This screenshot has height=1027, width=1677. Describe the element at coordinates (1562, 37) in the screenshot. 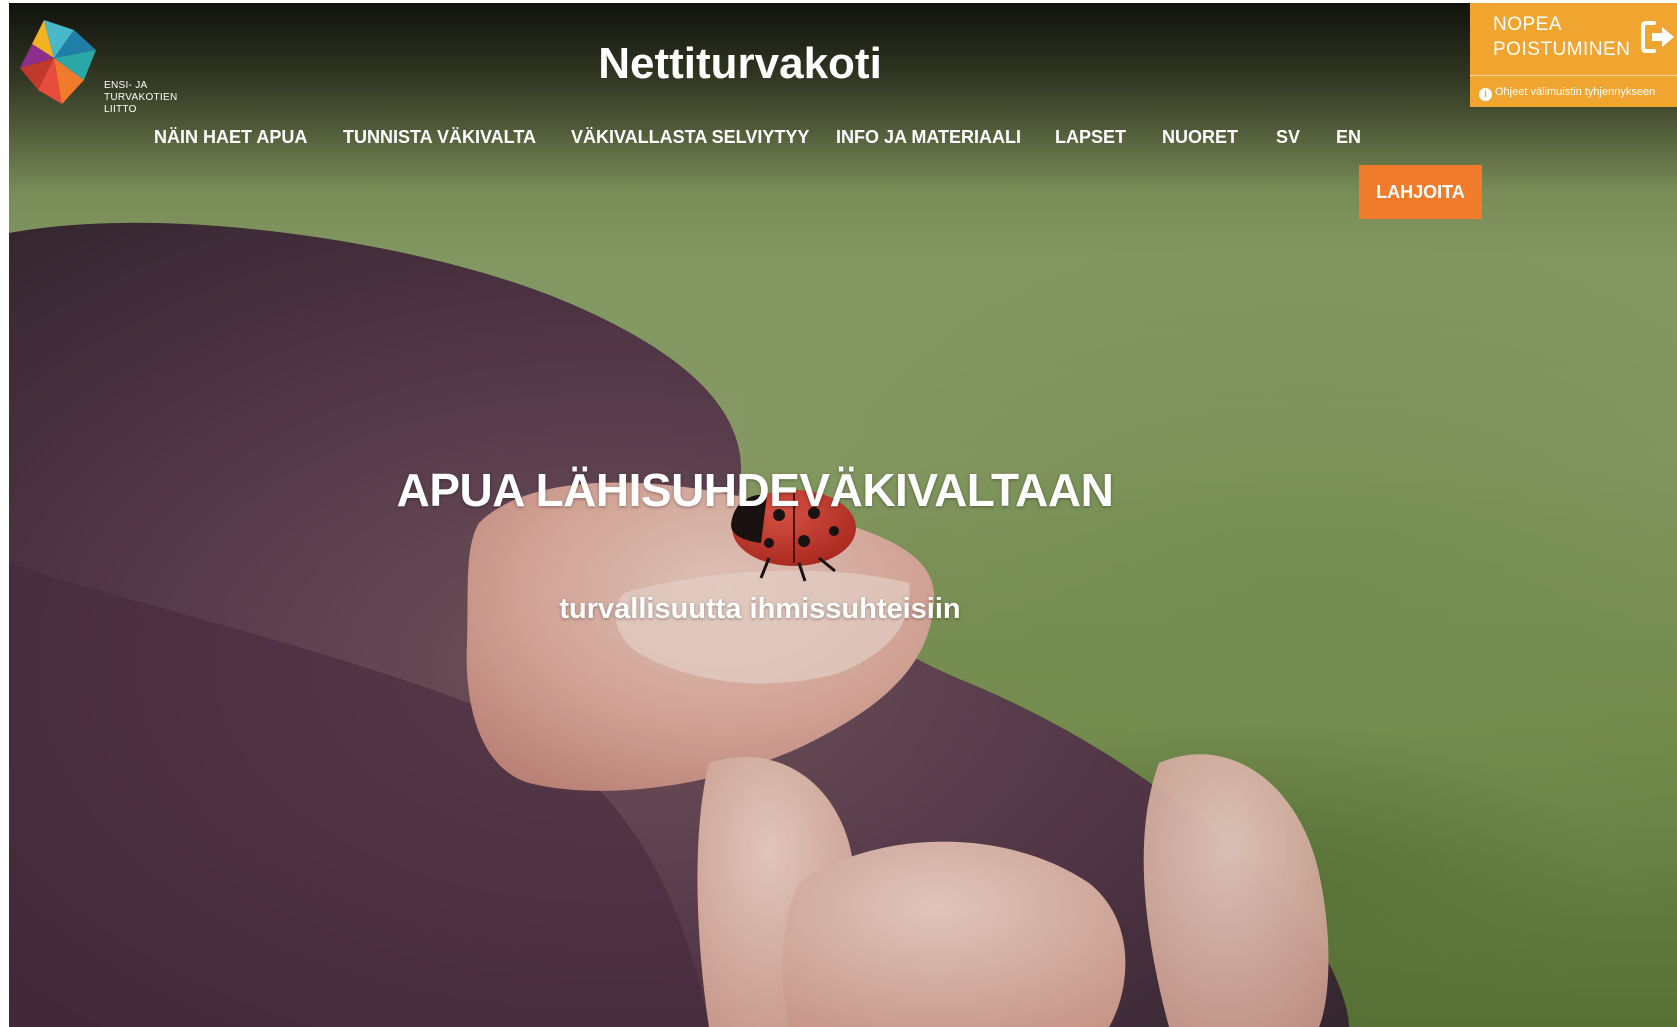

I see `quick-exit-label: NOPEA POISTUMINEN` at that location.